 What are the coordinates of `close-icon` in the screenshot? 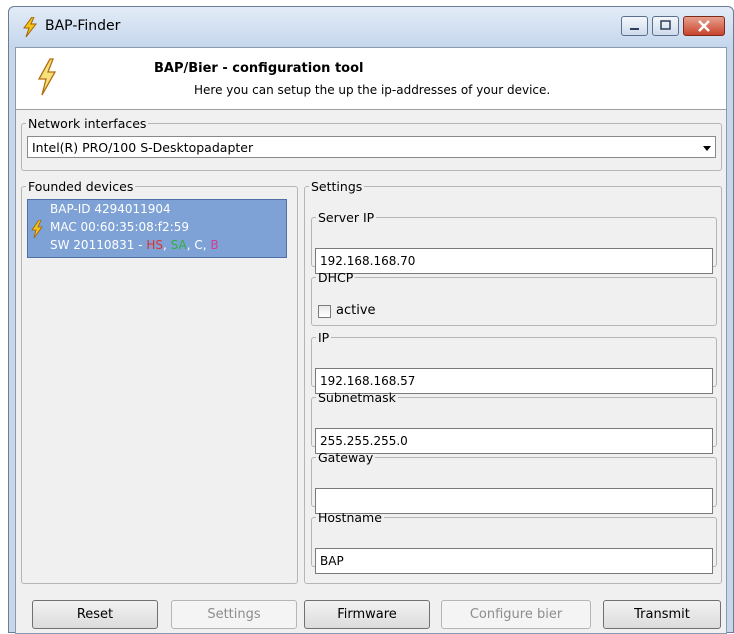 It's located at (704, 26).